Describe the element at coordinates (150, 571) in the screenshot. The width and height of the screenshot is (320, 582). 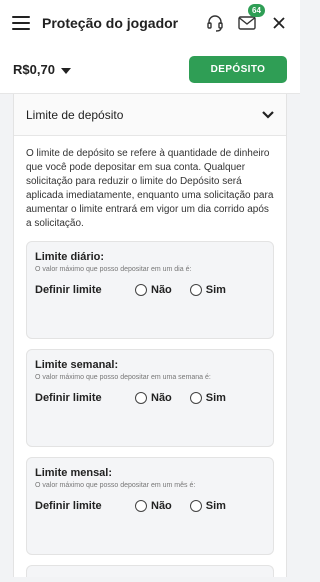
I see `next-limit-card` at that location.